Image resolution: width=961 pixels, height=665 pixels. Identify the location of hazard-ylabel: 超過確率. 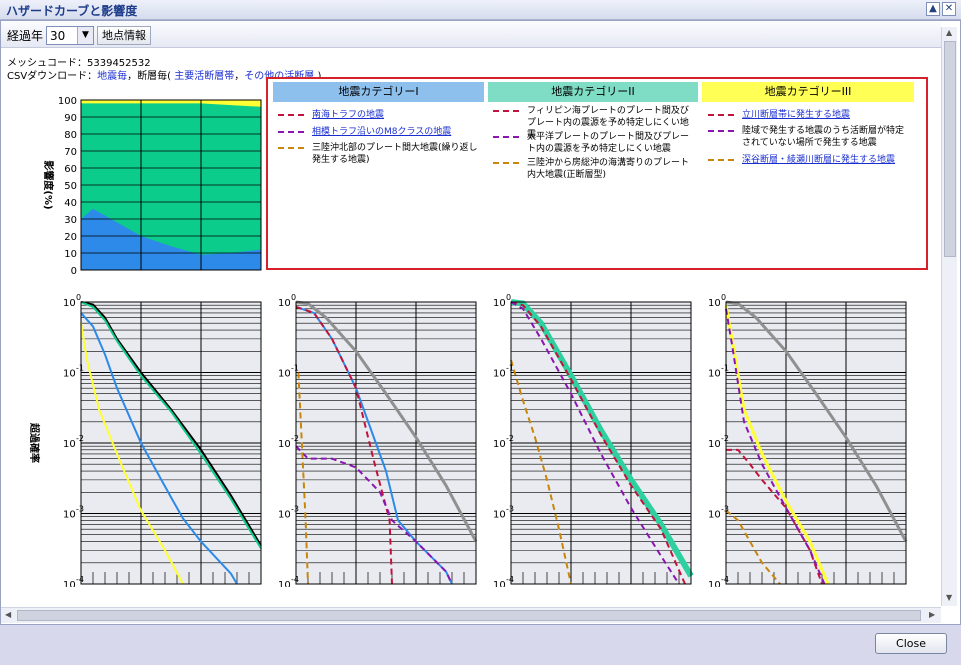
(34, 442).